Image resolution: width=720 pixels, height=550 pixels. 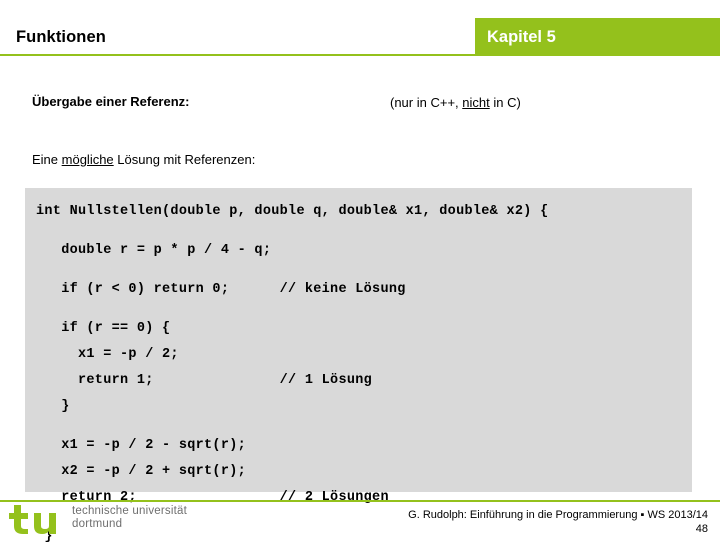 I want to click on solution-subheading: Eine mögliche Lösung mit Referenzen:, so click(x=143, y=159).